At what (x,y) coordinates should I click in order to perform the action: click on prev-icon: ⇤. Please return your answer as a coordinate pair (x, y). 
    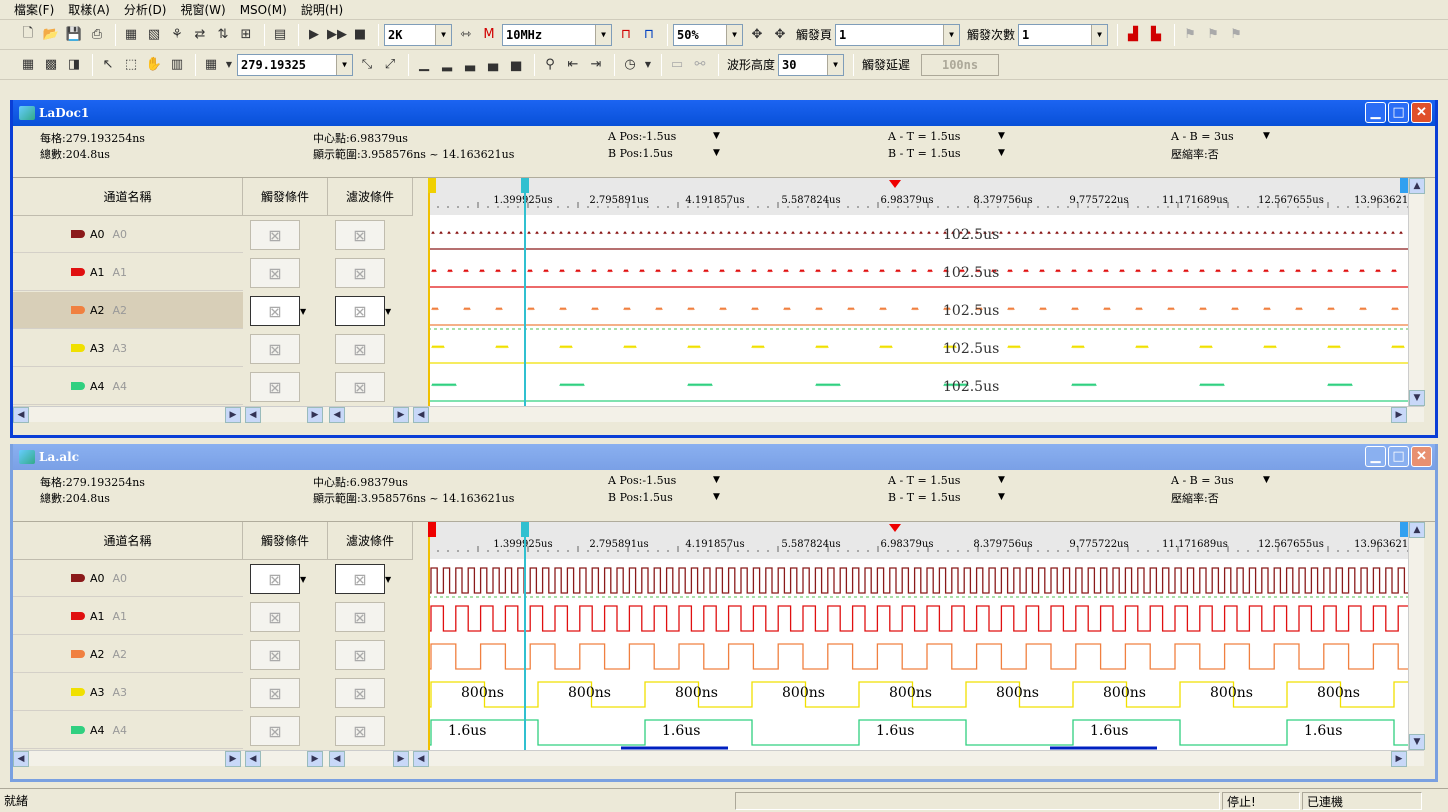
    Looking at the image, I should click on (573, 65).